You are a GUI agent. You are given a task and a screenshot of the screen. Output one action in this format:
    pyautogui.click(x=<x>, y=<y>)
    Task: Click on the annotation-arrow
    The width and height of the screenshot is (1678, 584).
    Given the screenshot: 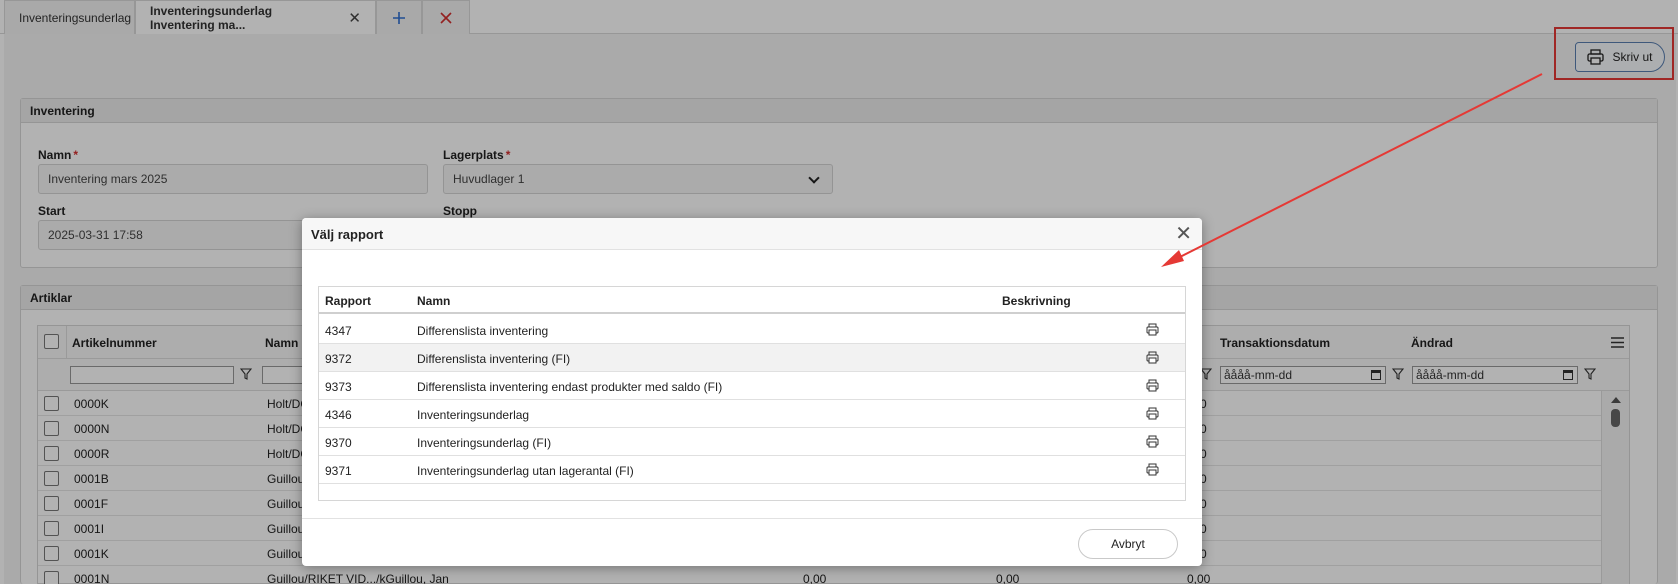 What is the action you would take?
    pyautogui.click(x=1352, y=170)
    